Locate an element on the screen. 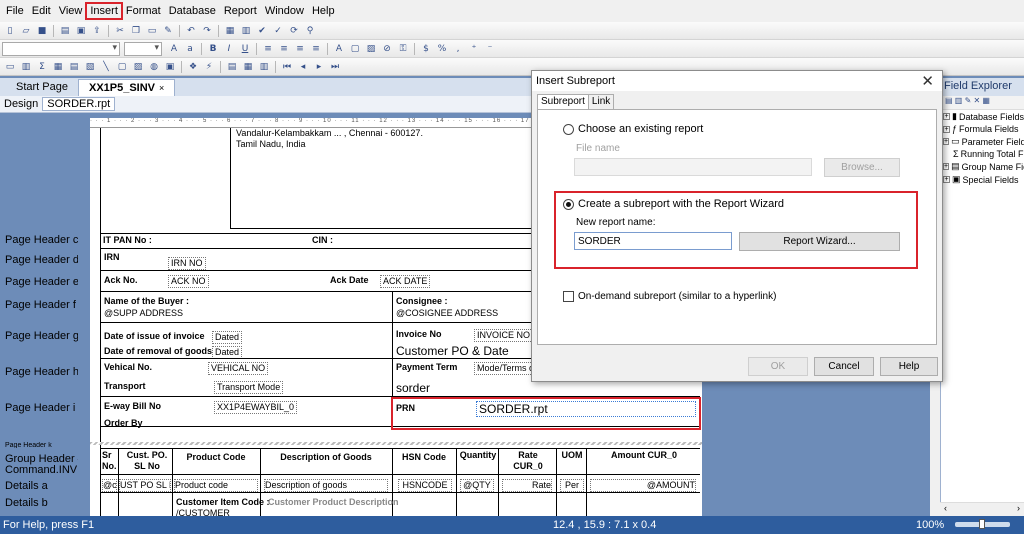 This screenshot has width=1024, height=534. bold-icon: B is located at coordinates (213, 49).